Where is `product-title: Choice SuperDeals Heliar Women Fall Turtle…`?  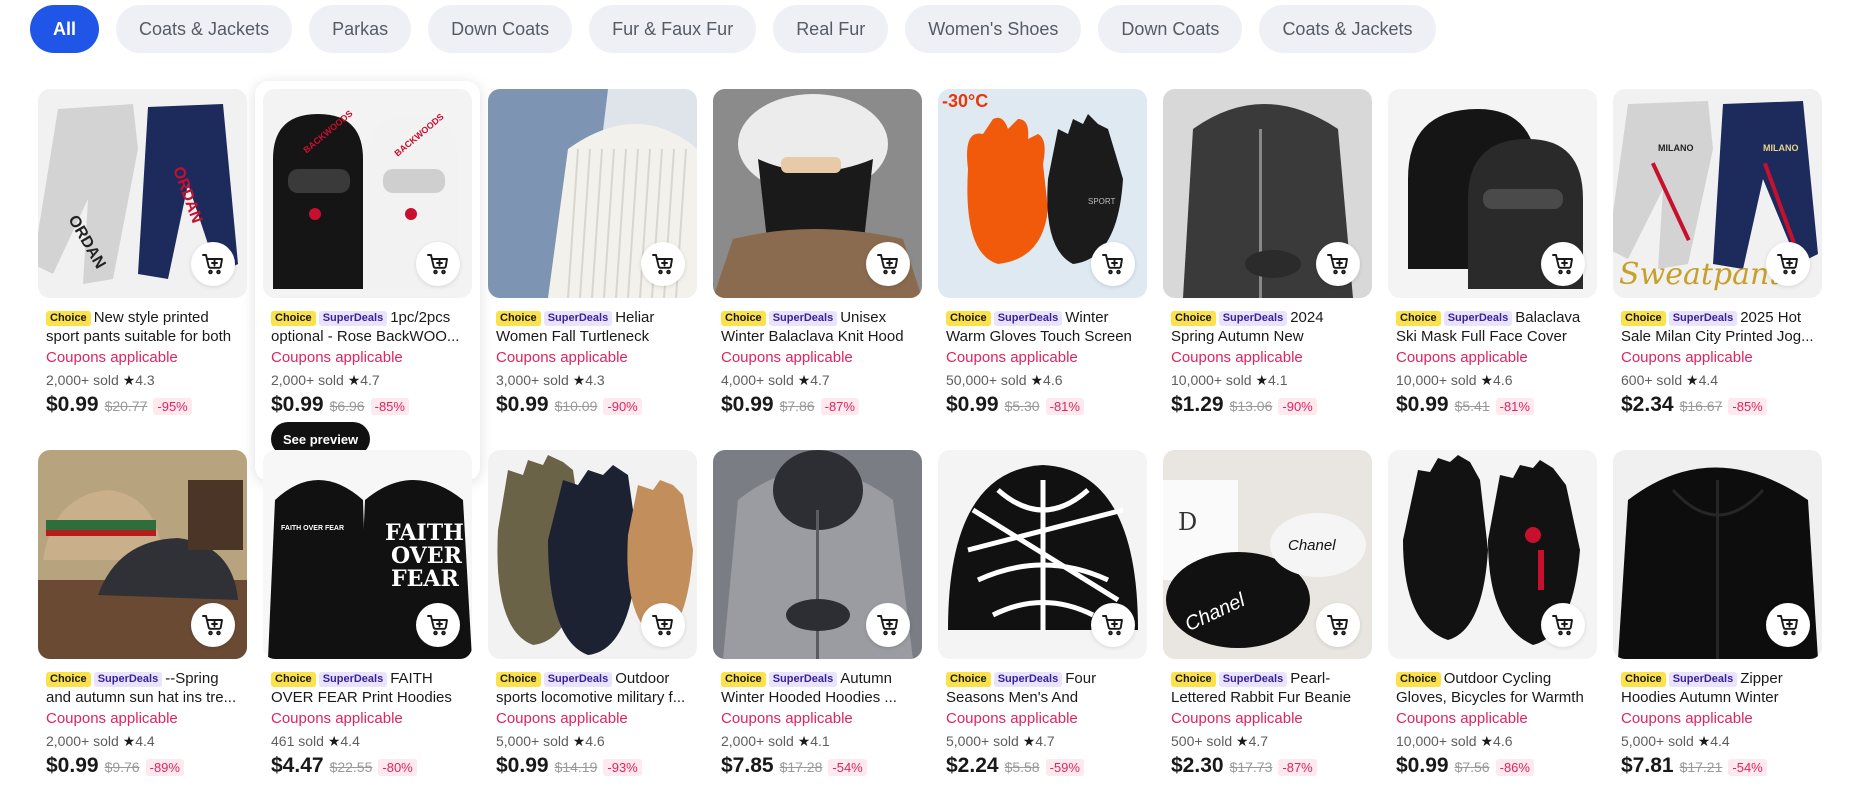 product-title: Choice SuperDeals Heliar Women Fall Turtle… is located at coordinates (592, 327).